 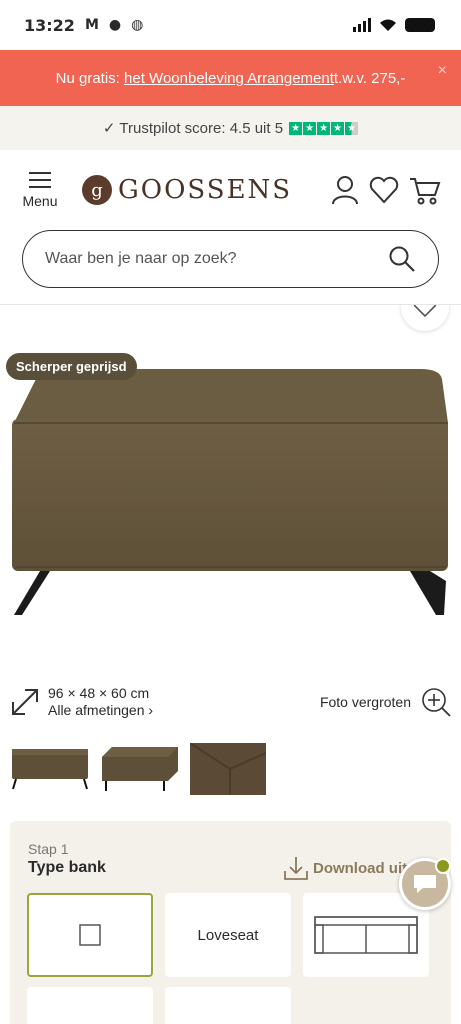 What do you see at coordinates (420, 25) in the screenshot?
I see `battery-icon` at bounding box center [420, 25].